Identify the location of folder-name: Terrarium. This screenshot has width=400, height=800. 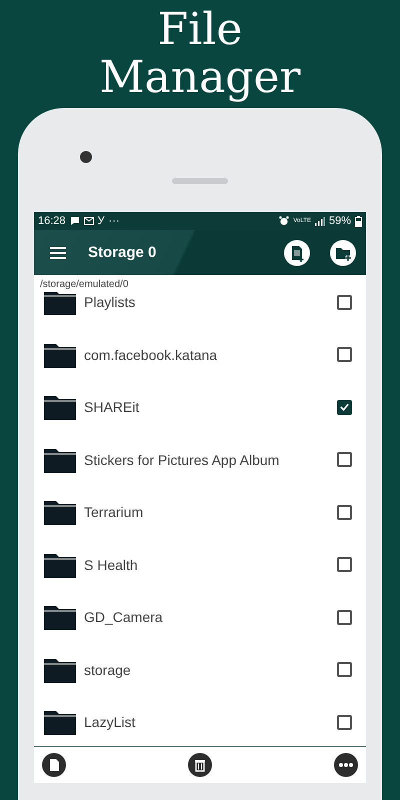
(206, 512).